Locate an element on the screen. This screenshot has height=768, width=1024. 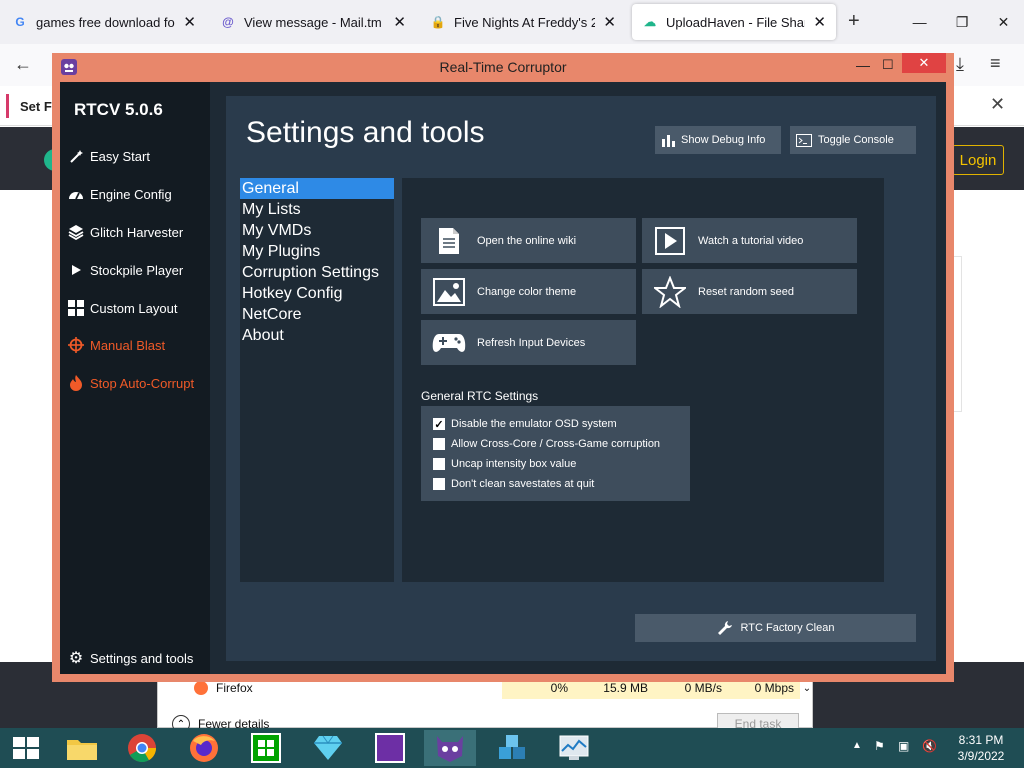
gear-icon: ⚙ is located at coordinates (76, 658).